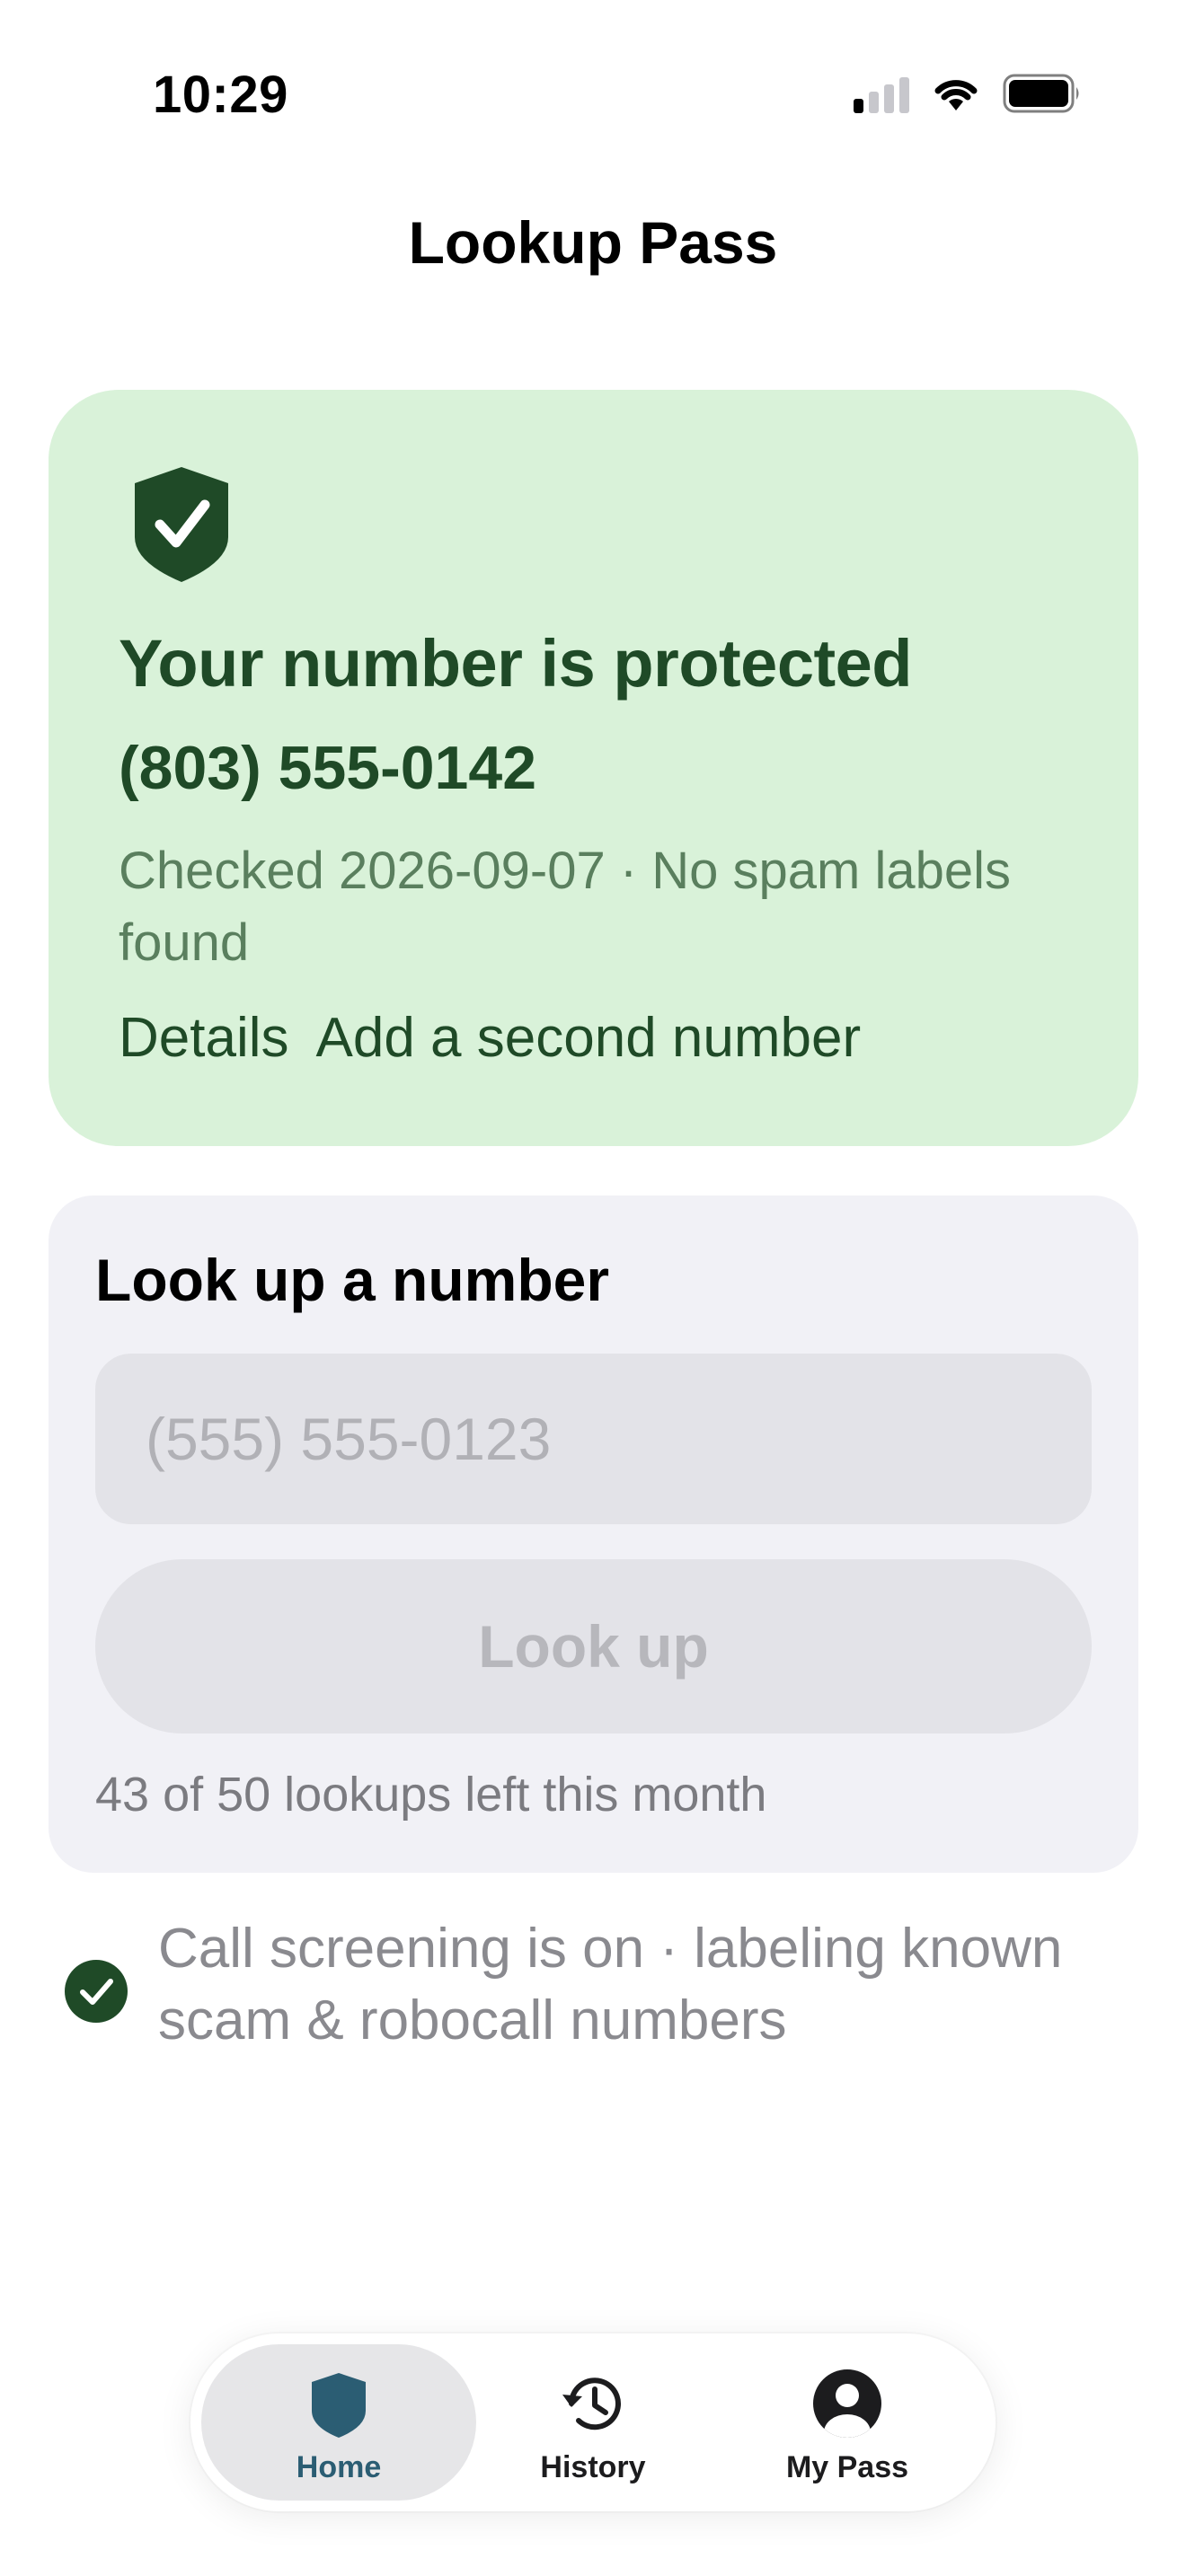  I want to click on status-bar: 10:29, so click(593, 94).